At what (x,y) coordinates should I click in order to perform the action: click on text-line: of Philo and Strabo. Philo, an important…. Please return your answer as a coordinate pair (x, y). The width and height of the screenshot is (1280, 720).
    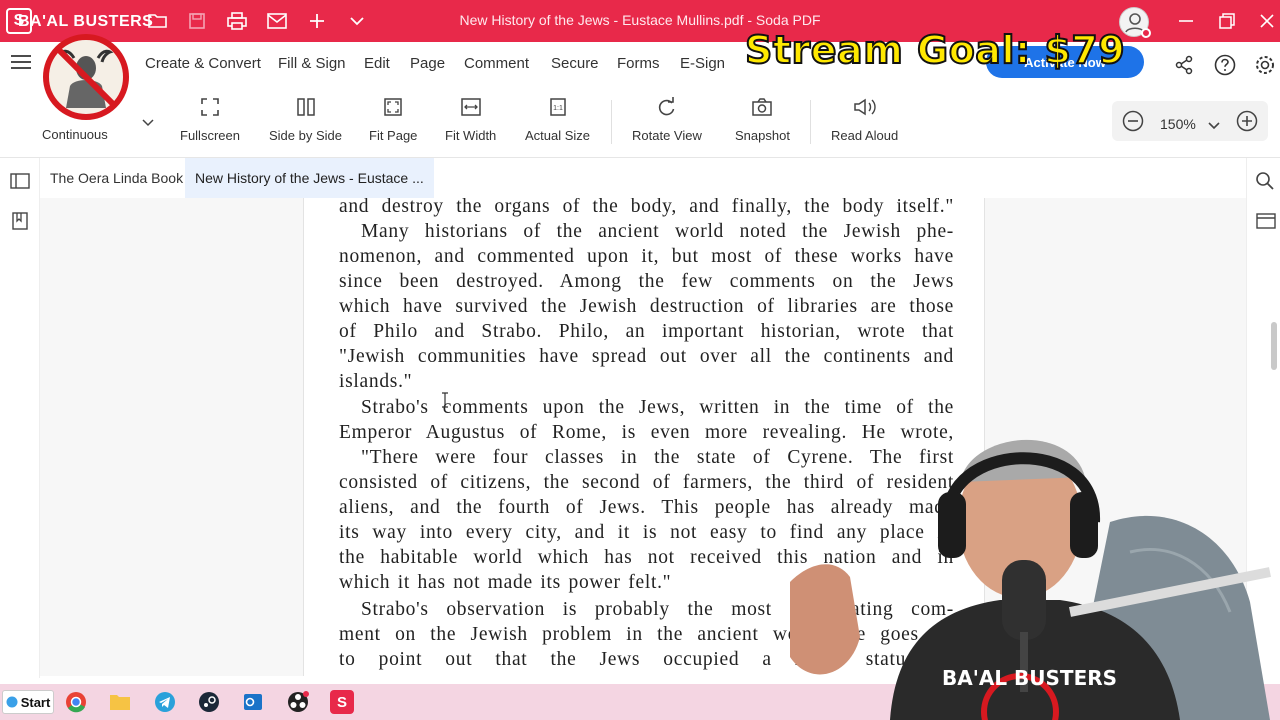
    Looking at the image, I should click on (646, 331).